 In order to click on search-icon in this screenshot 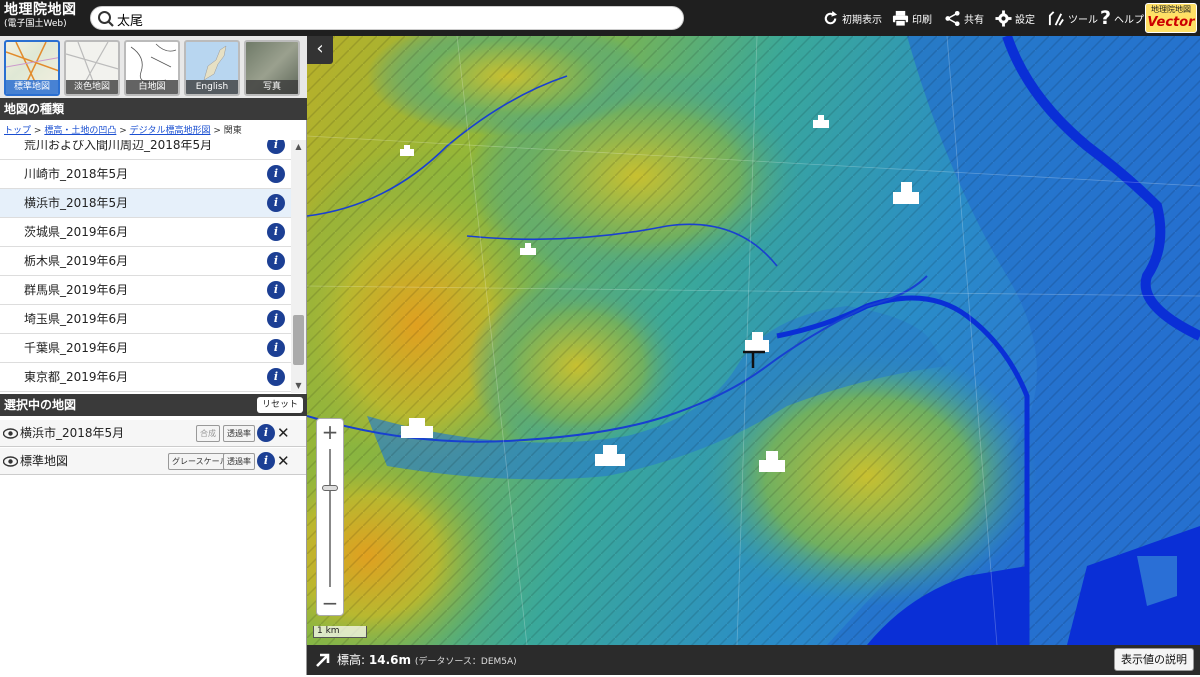, I will do `click(106, 19)`.